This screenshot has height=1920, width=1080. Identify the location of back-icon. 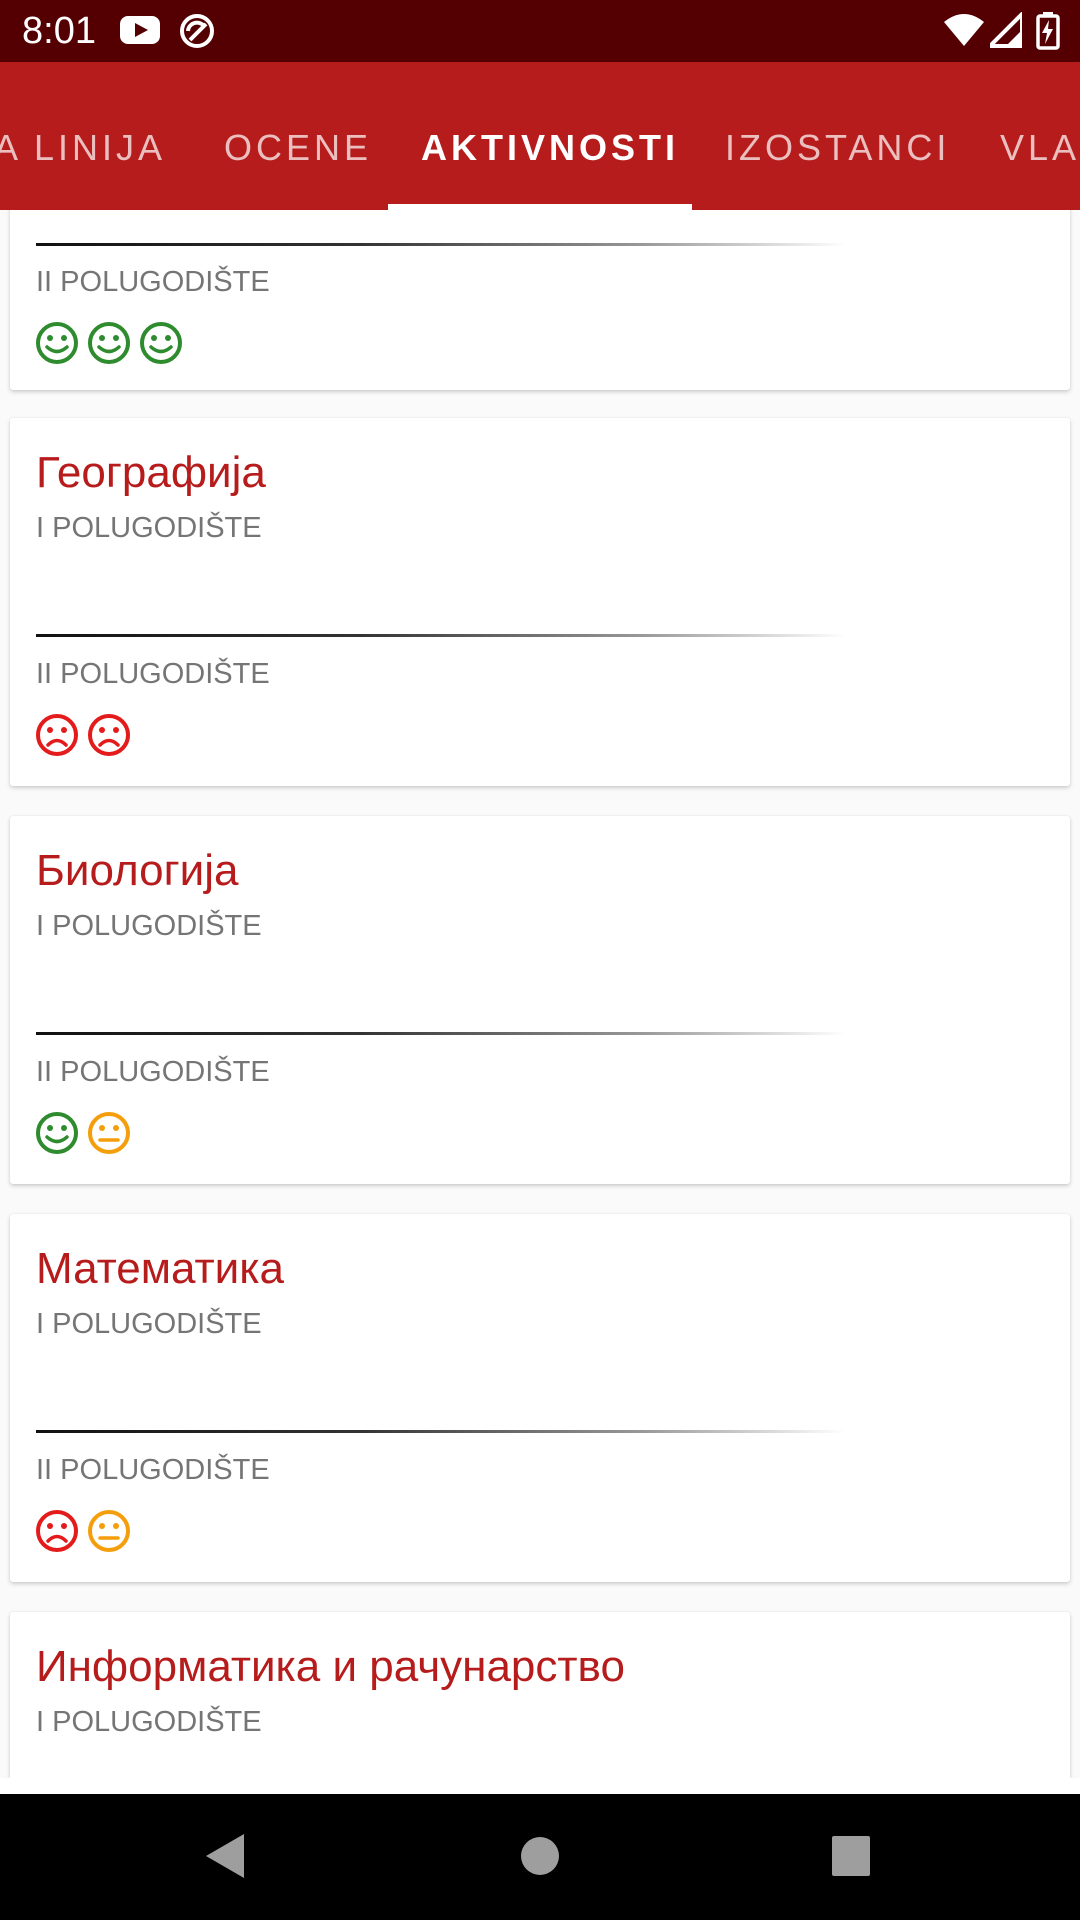
(225, 1858).